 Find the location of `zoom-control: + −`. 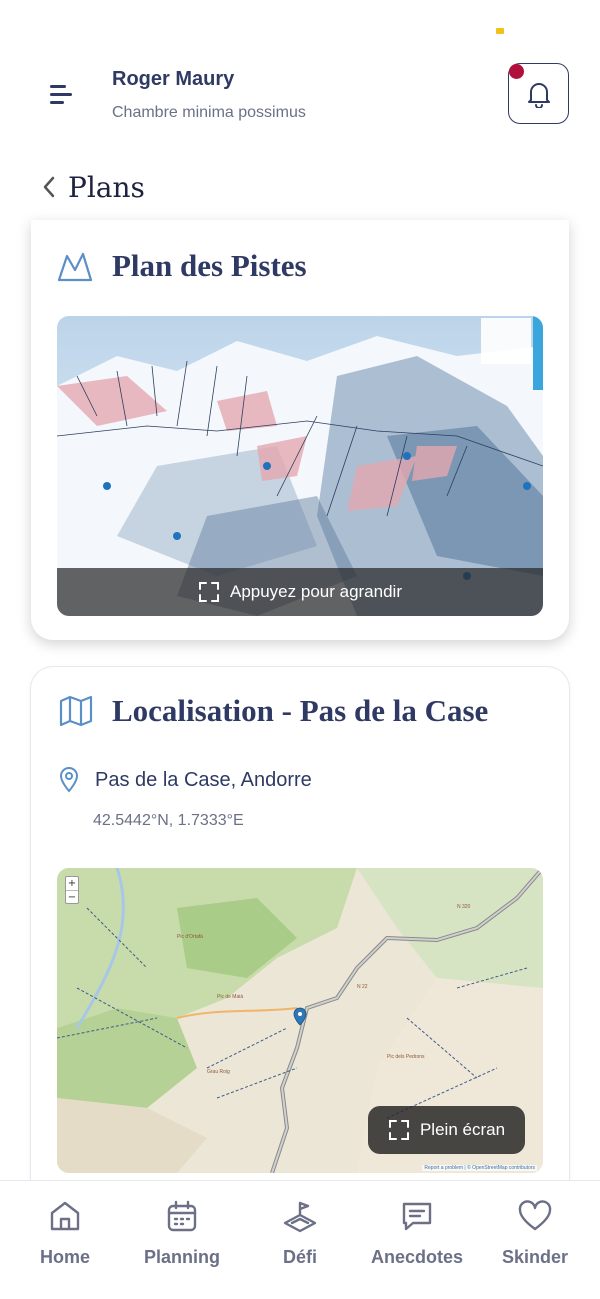

zoom-control: + − is located at coordinates (72, 890).